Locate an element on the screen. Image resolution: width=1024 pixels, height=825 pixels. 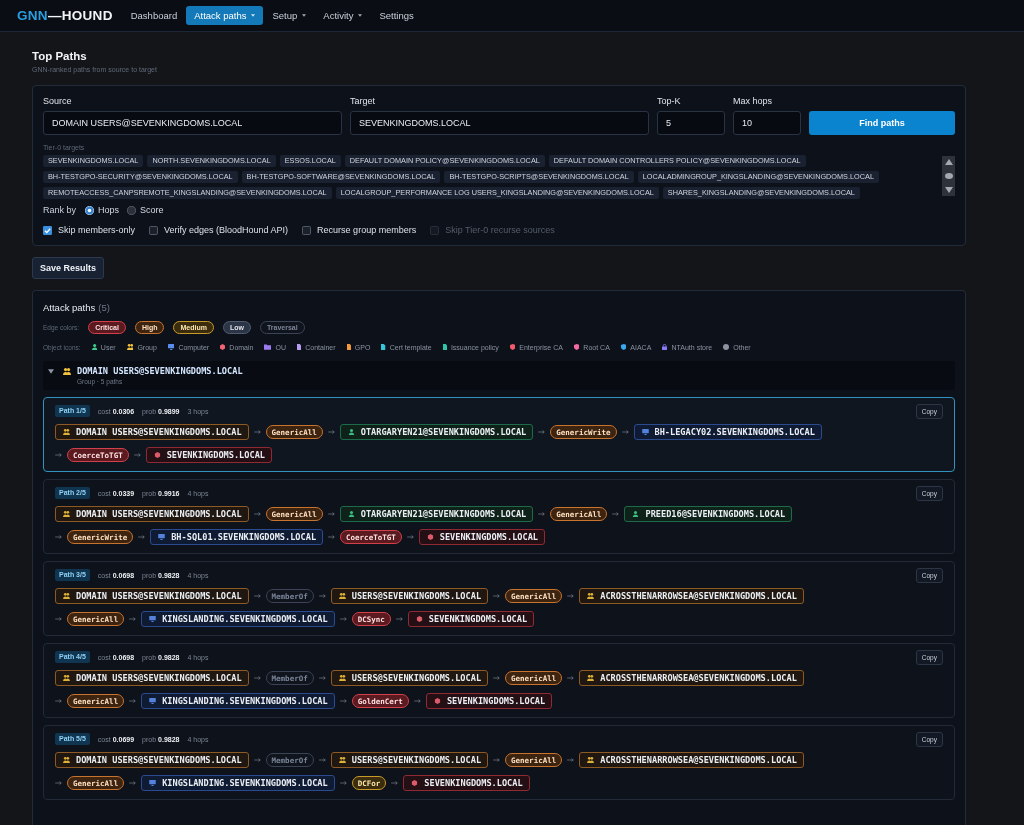
checkbox-option: Recurse group members is located at coordinates (359, 230).